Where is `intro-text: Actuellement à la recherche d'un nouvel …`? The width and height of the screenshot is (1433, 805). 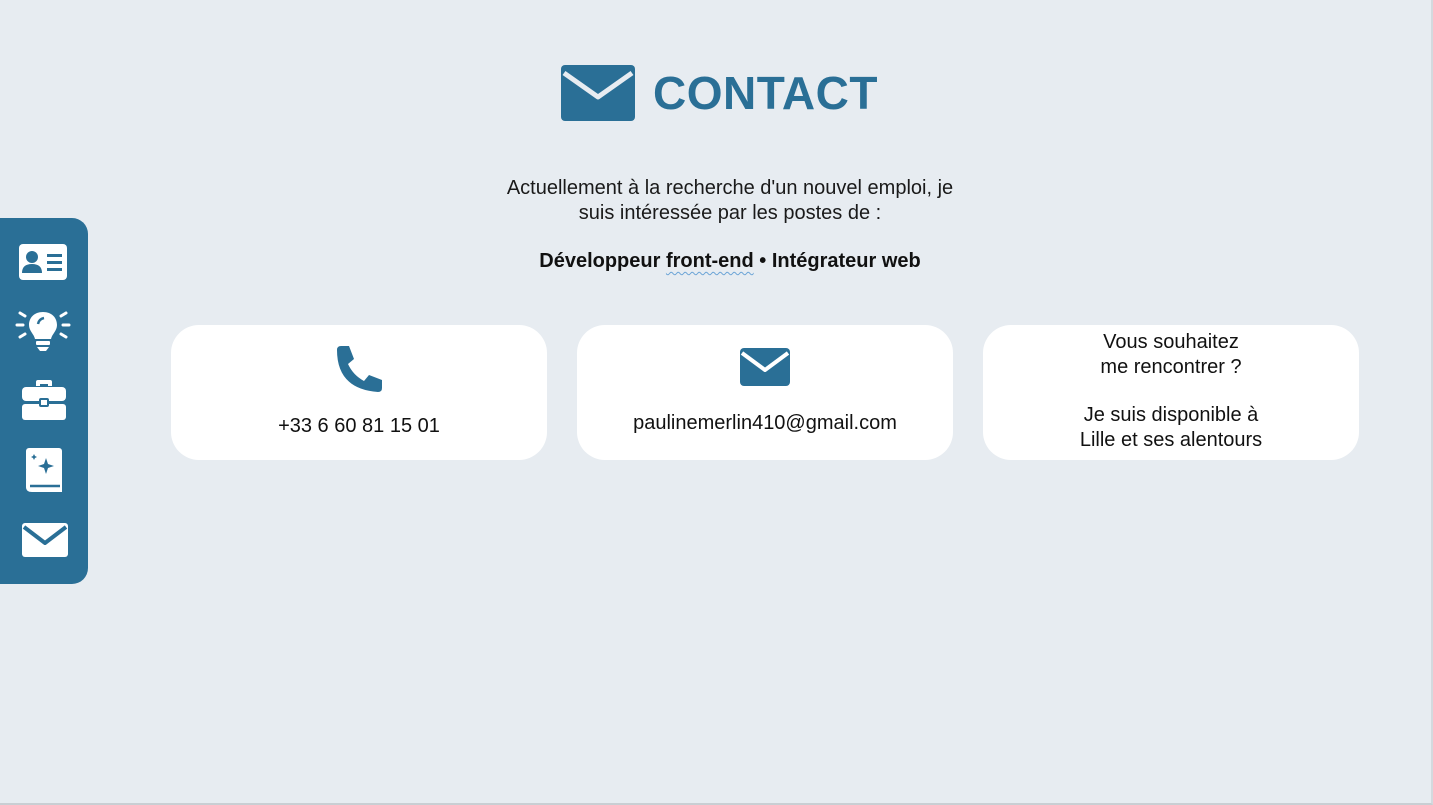 intro-text: Actuellement à la recherche d'un nouvel … is located at coordinates (730, 201).